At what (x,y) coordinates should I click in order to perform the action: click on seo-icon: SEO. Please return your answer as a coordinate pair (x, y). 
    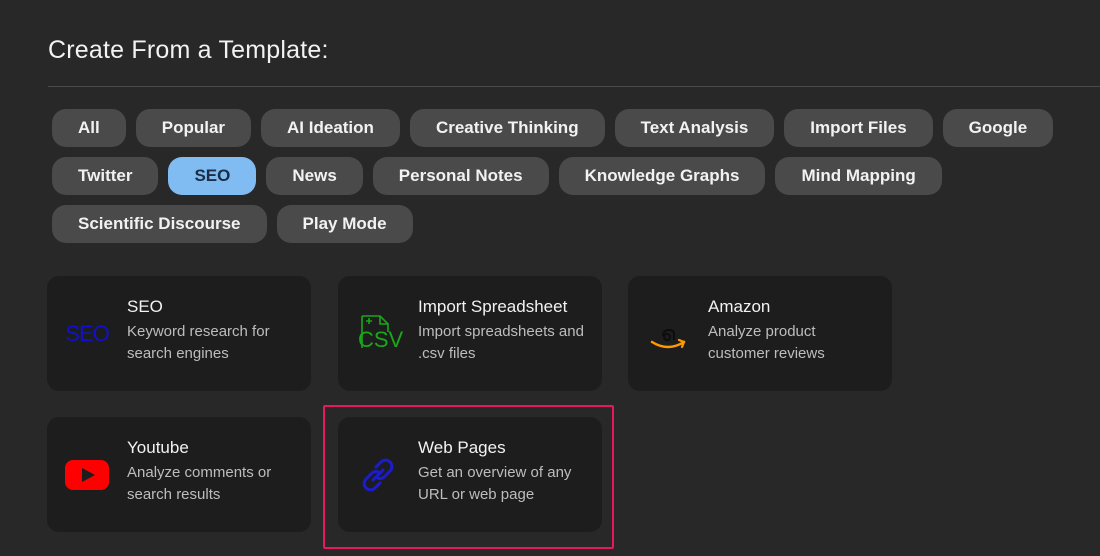
    Looking at the image, I should click on (87, 334).